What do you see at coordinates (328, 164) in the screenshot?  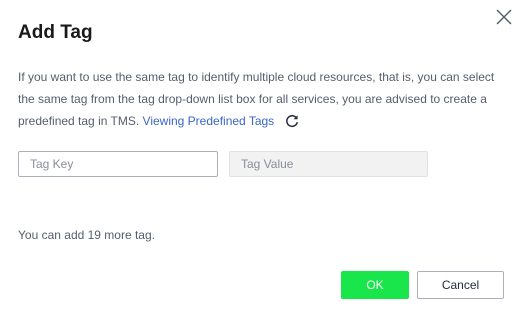 I see `tag-value-input` at bounding box center [328, 164].